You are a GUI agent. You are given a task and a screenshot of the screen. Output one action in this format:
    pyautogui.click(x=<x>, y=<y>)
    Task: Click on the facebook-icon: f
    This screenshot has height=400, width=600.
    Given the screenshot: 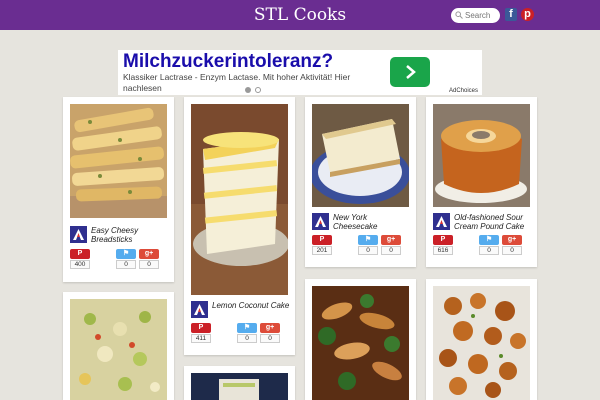 What is the action you would take?
    pyautogui.click(x=511, y=14)
    